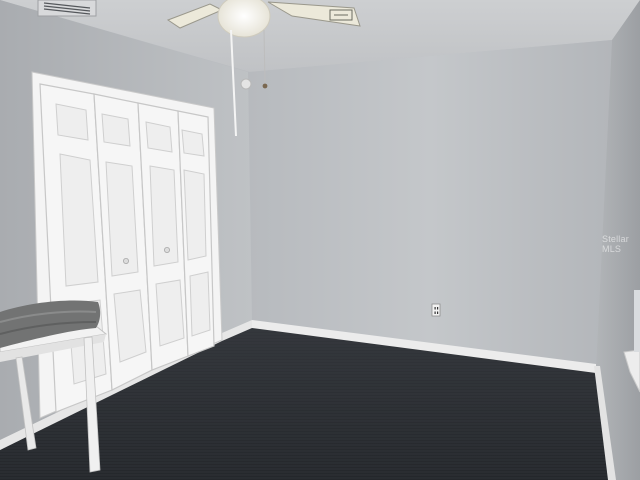 This screenshot has height=480, width=640. I want to click on wall-outlet, so click(436, 310).